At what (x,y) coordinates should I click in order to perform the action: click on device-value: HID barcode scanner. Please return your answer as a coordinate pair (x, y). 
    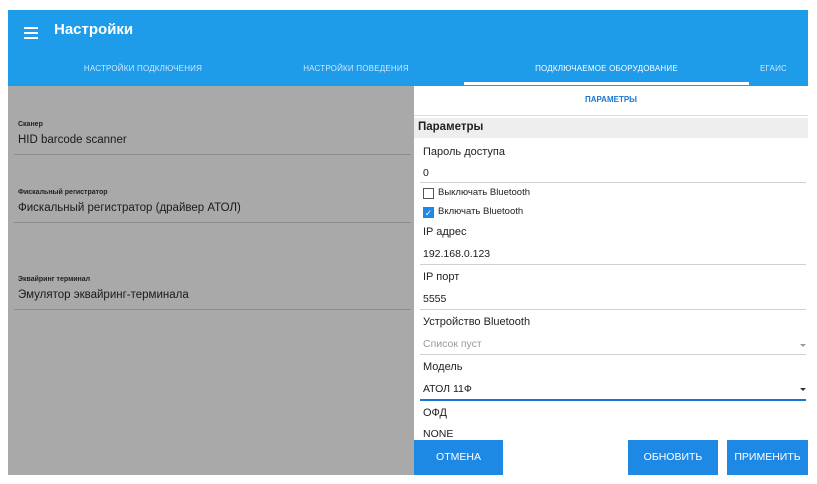
    Looking at the image, I should click on (72, 140).